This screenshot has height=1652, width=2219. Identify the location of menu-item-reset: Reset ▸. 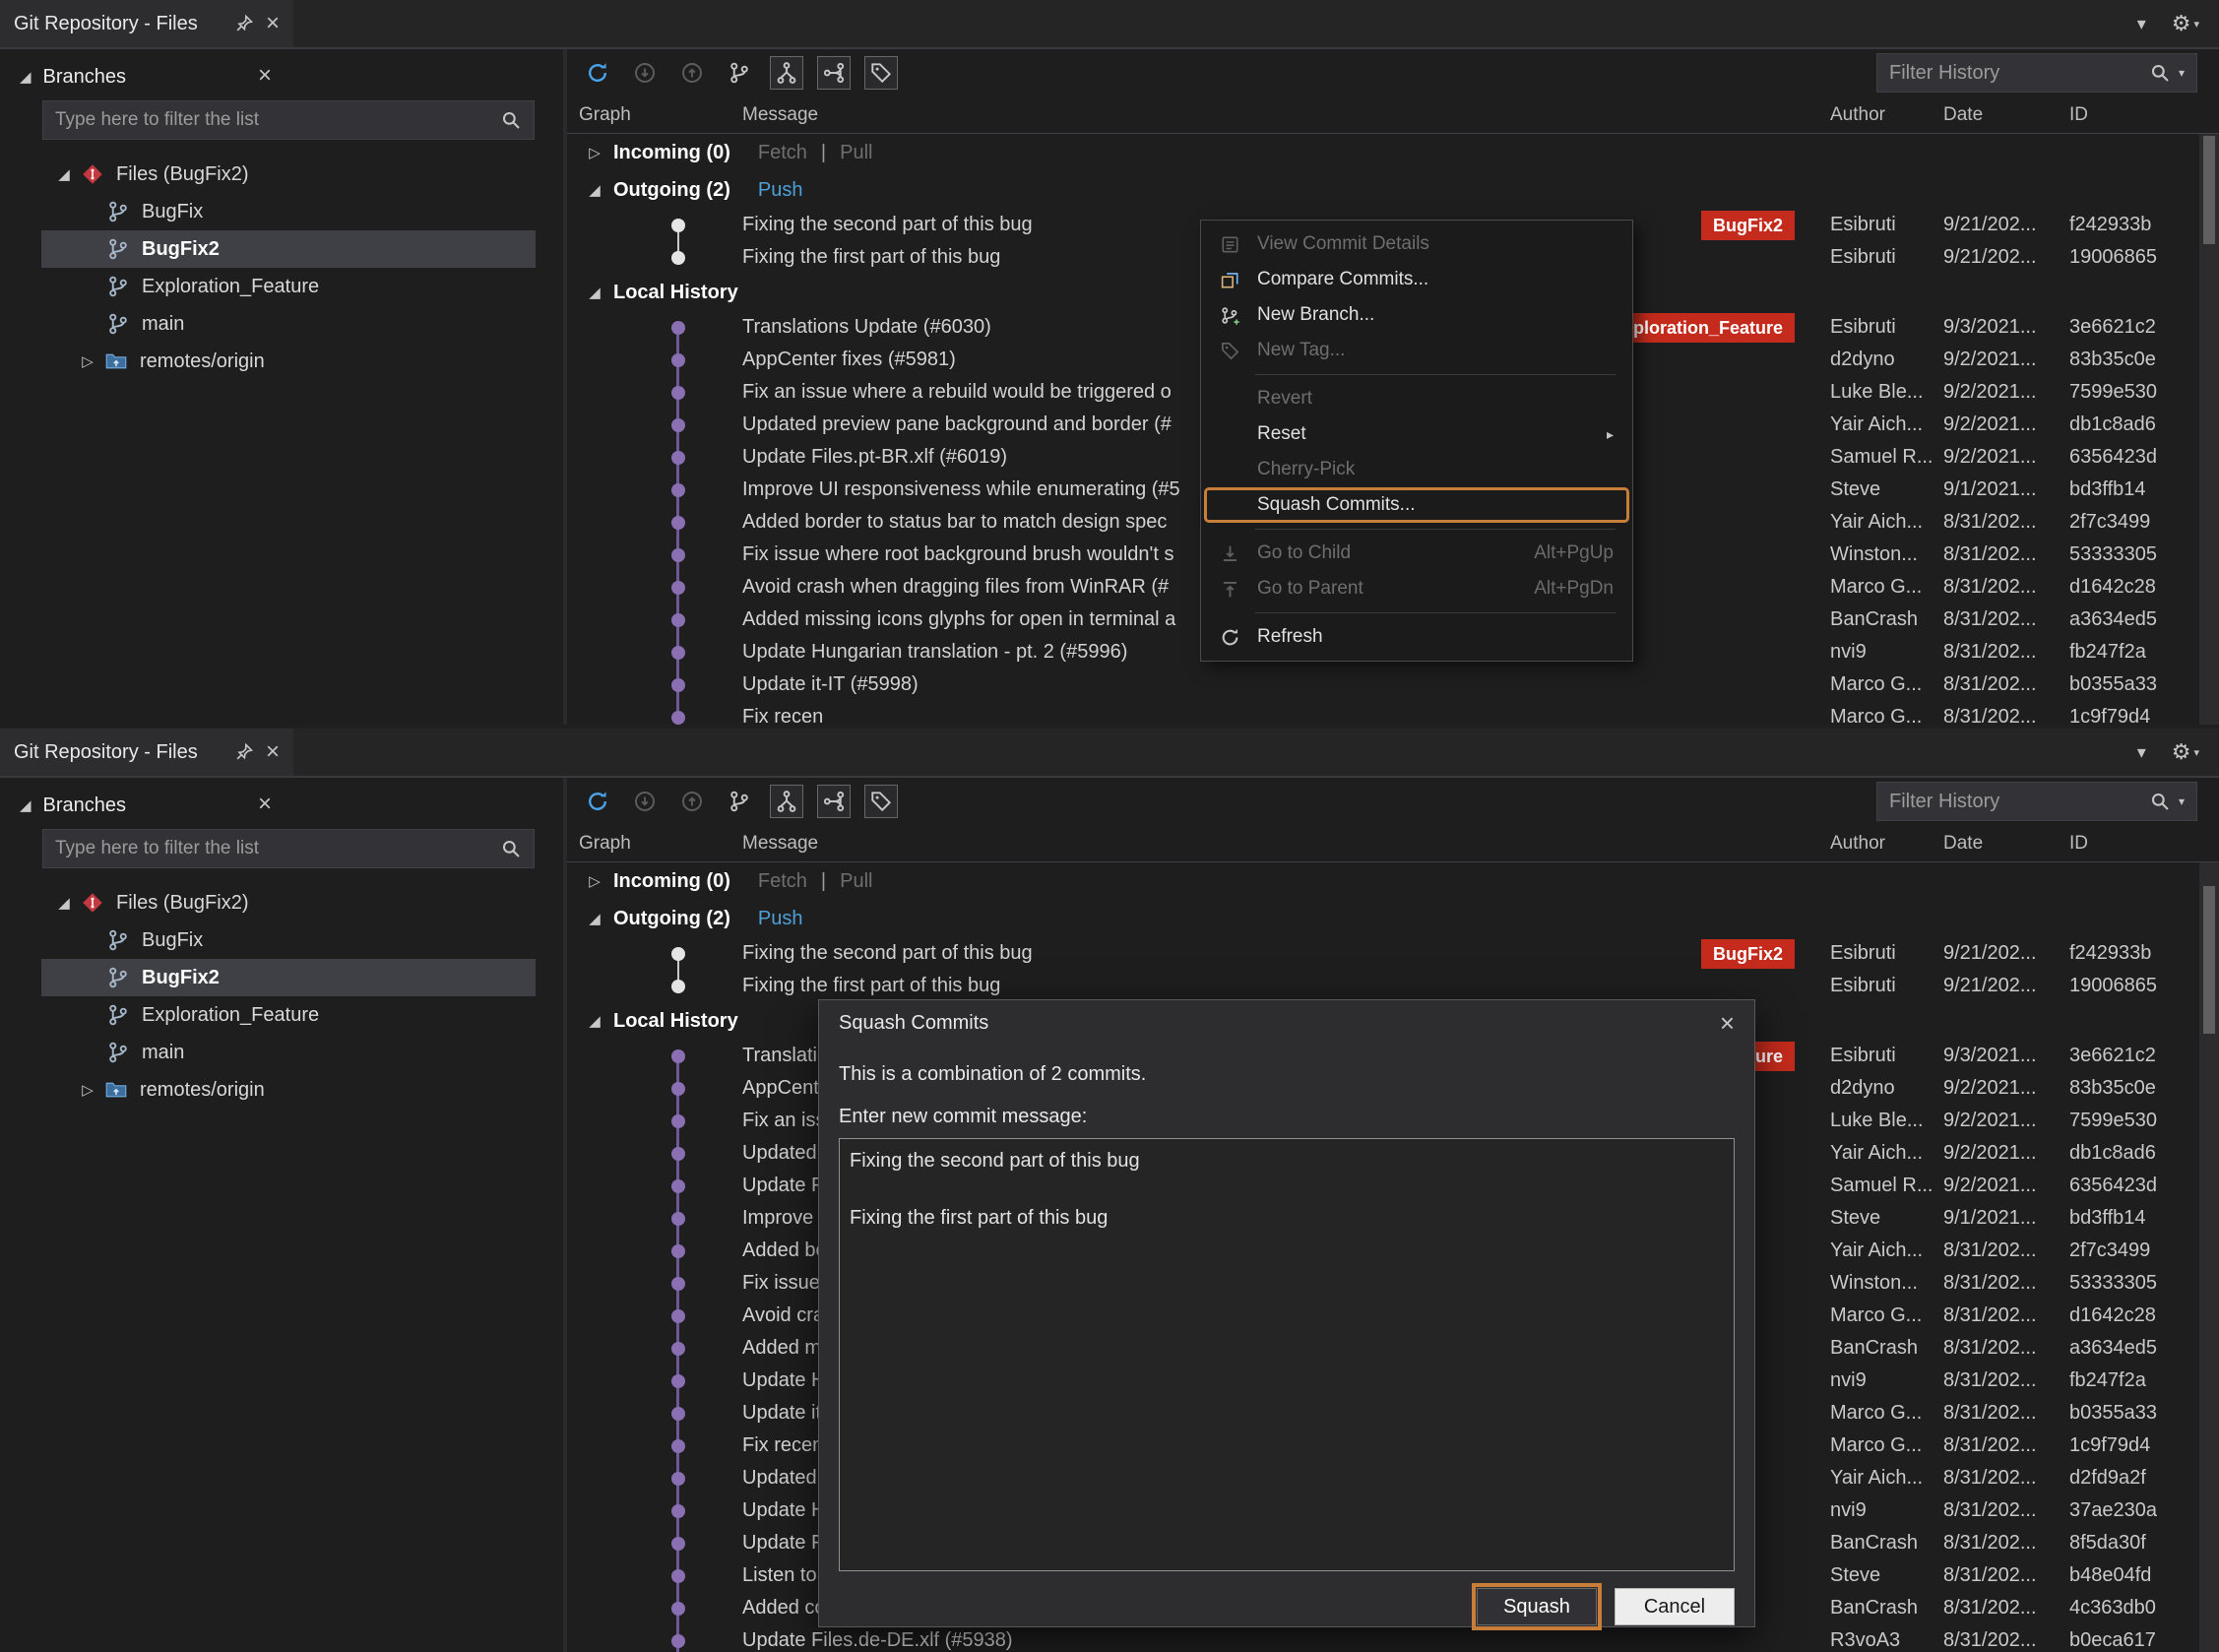
(1416, 434).